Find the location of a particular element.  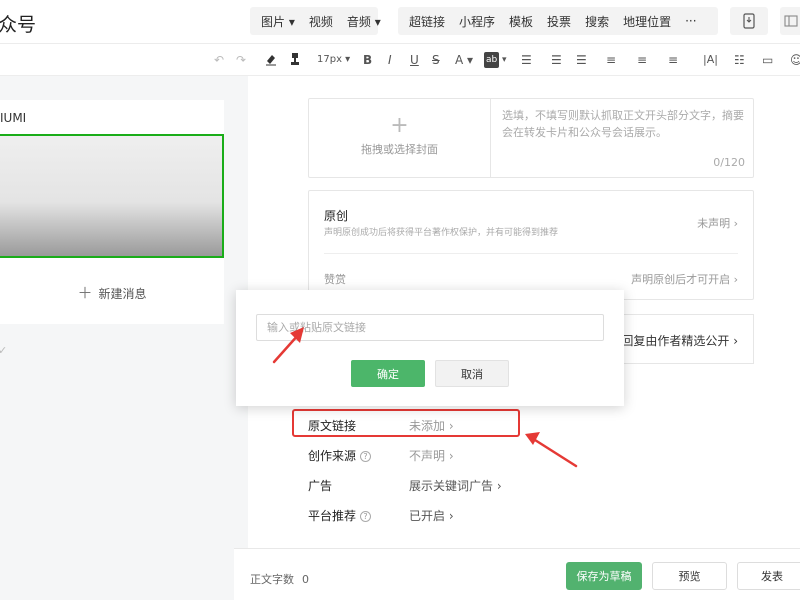

highlight-box is located at coordinates (406, 423).